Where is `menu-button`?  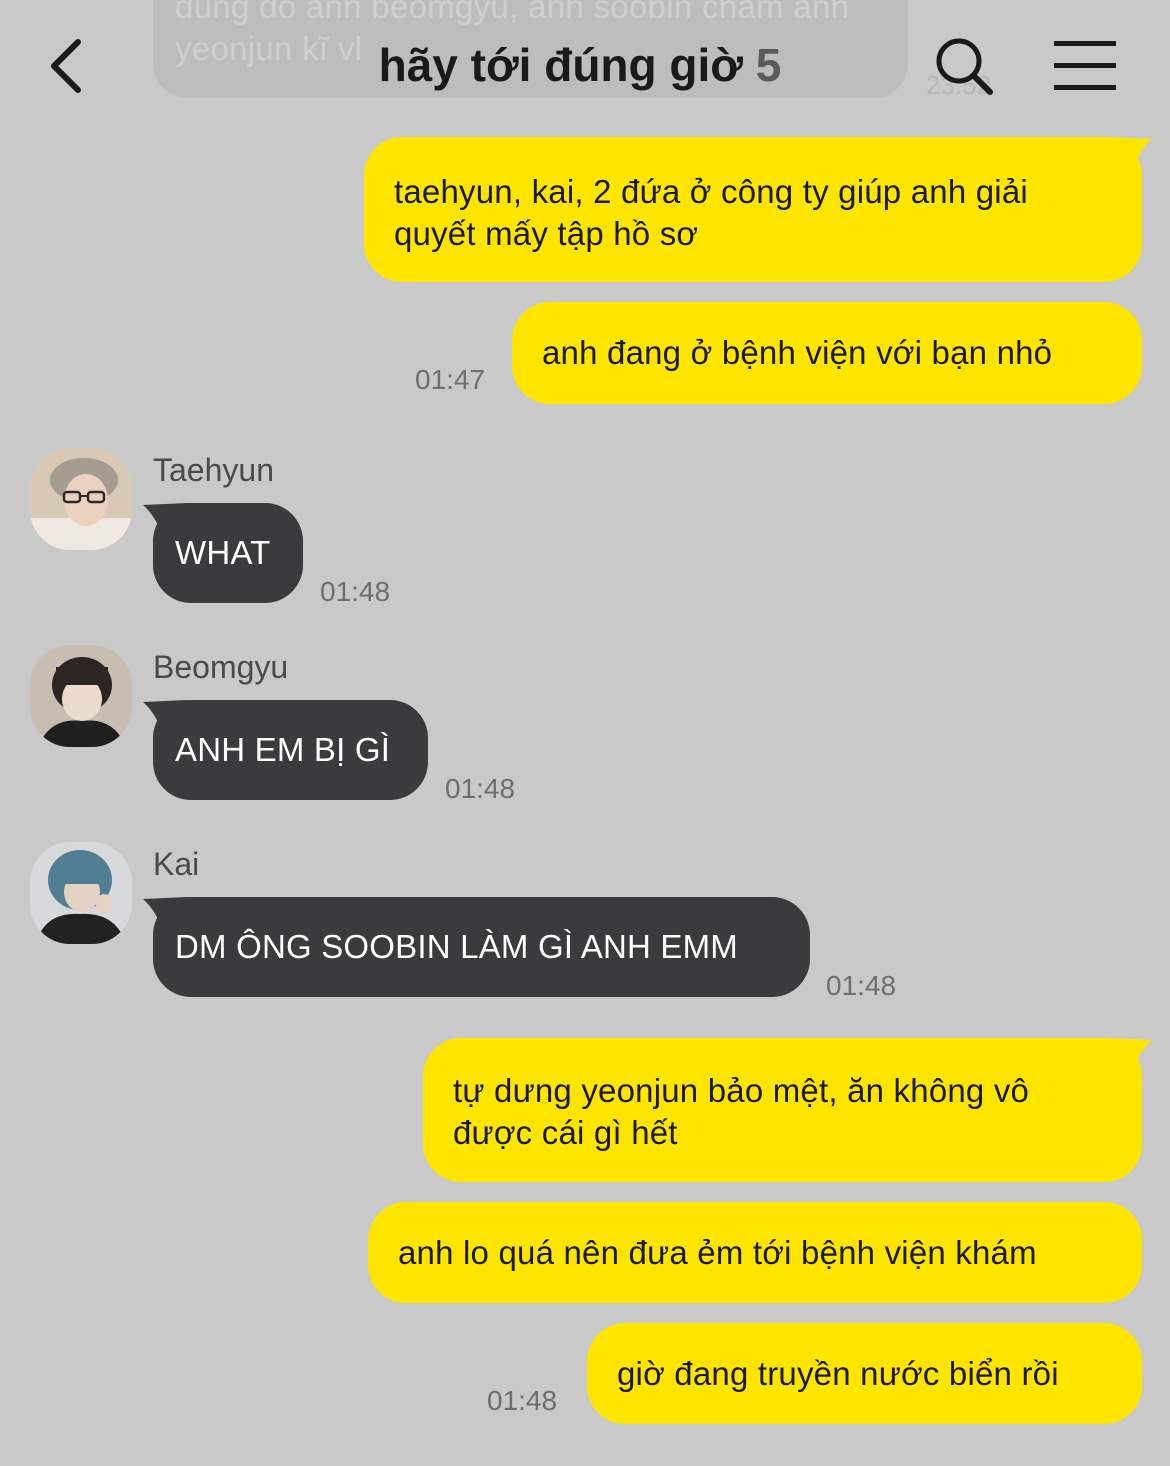
menu-button is located at coordinates (1086, 66).